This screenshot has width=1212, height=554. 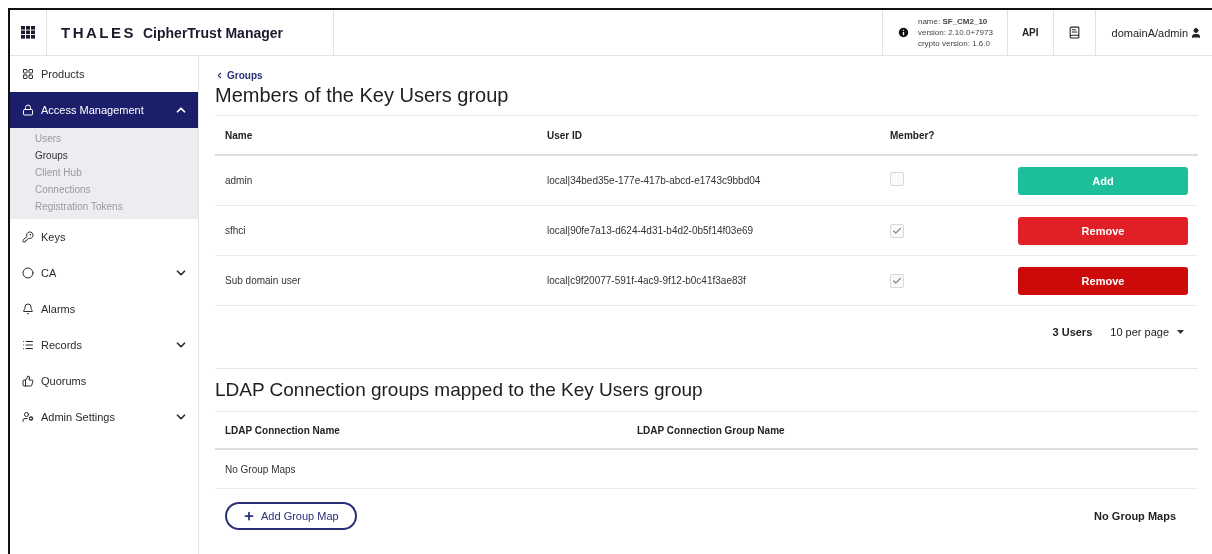 What do you see at coordinates (954, 43) in the screenshot?
I see `version-info-line: crypto version: 1.6.0` at bounding box center [954, 43].